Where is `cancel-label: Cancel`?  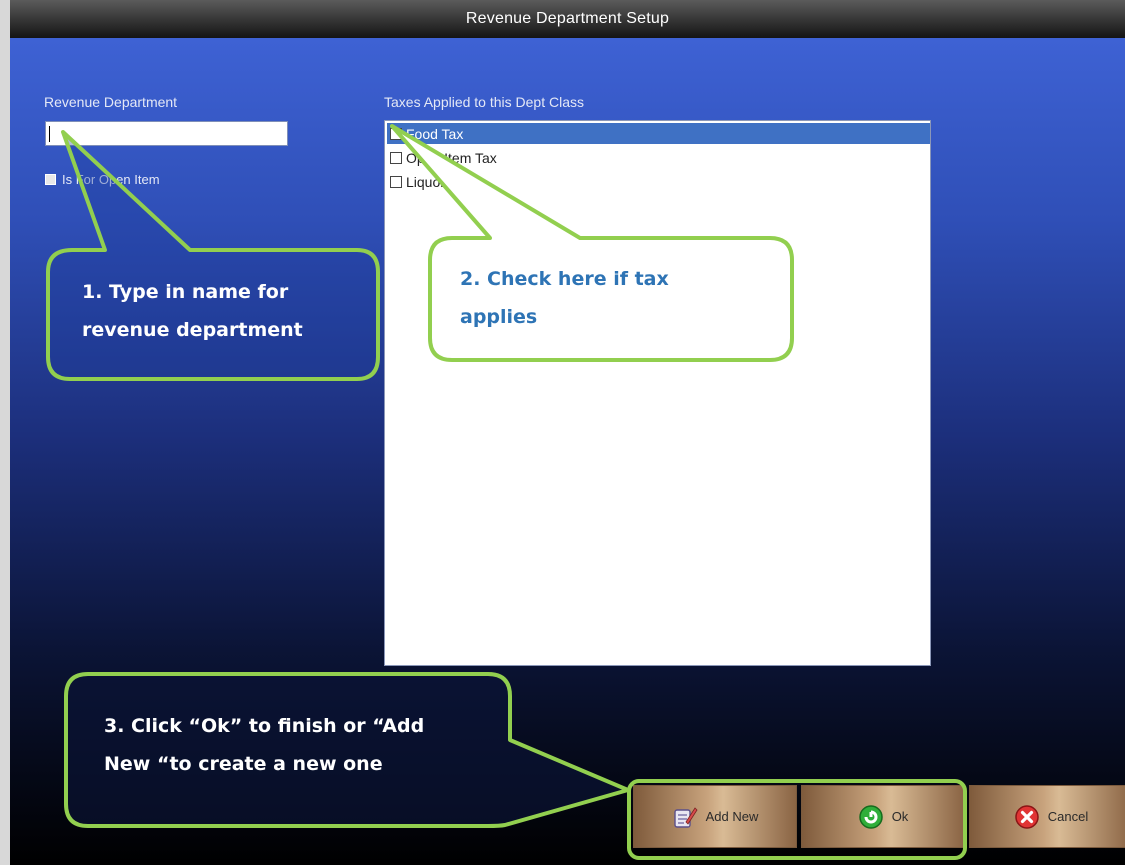
cancel-label: Cancel is located at coordinates (1068, 816).